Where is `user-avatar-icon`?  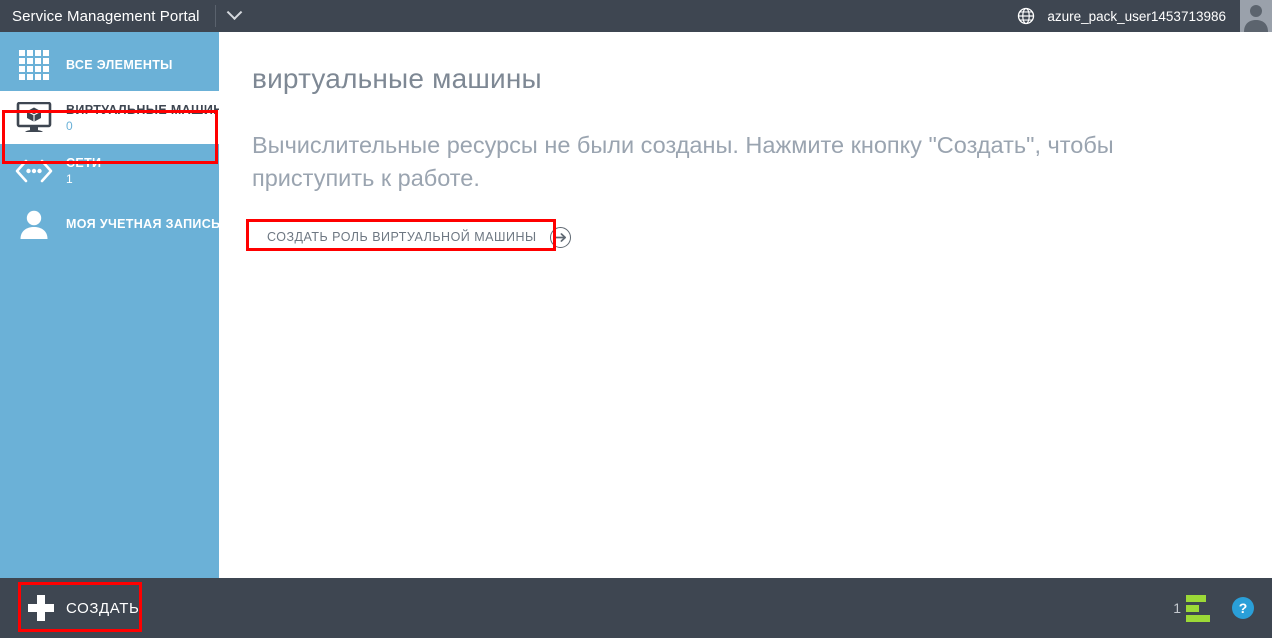 user-avatar-icon is located at coordinates (1256, 18).